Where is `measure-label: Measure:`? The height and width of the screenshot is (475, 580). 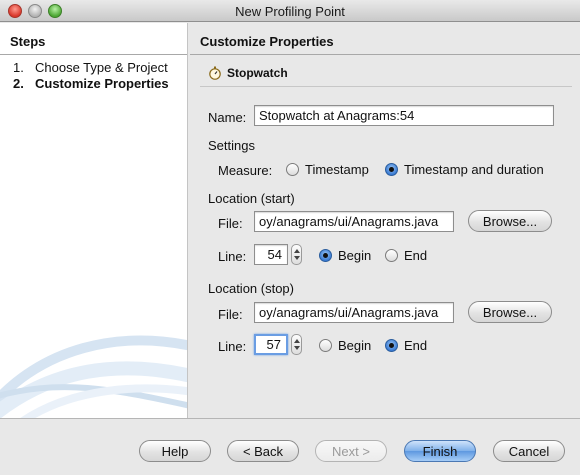
measure-label: Measure: is located at coordinates (245, 170).